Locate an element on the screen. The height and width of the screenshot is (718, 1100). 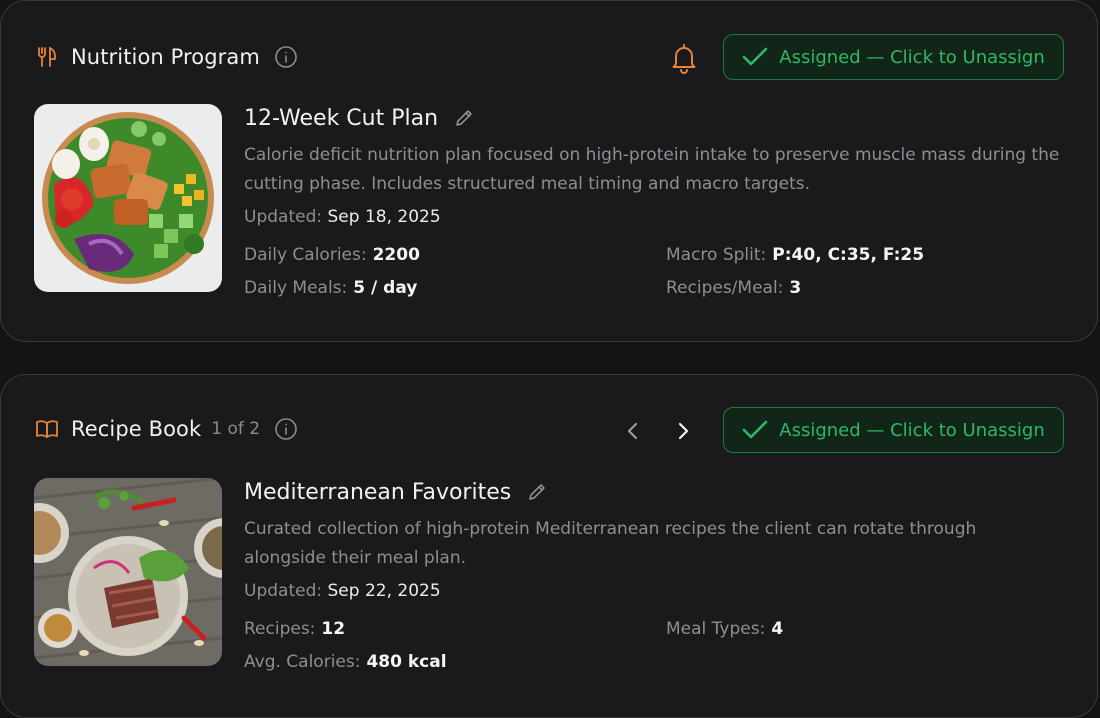
plan-updated: Updated: Sep 18, 2025 is located at coordinates (342, 217).